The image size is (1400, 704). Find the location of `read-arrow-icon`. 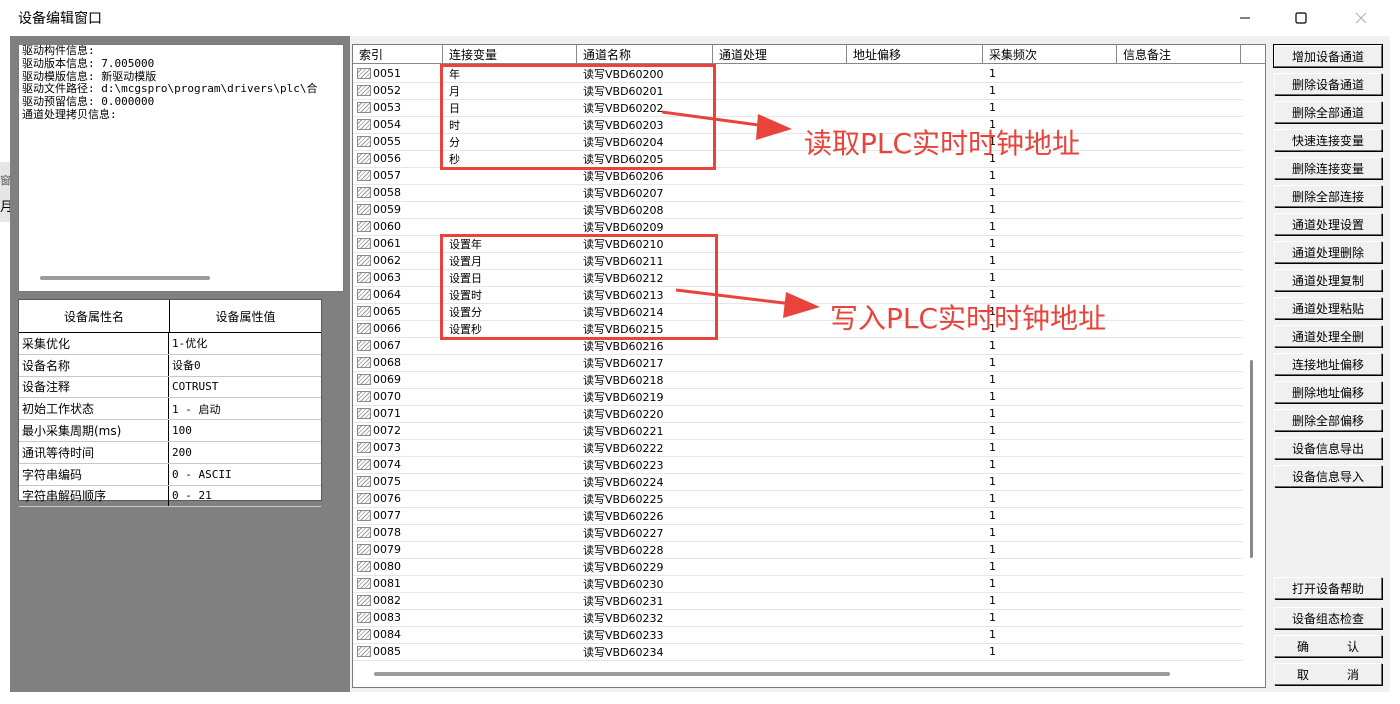

read-arrow-icon is located at coordinates (726, 125).